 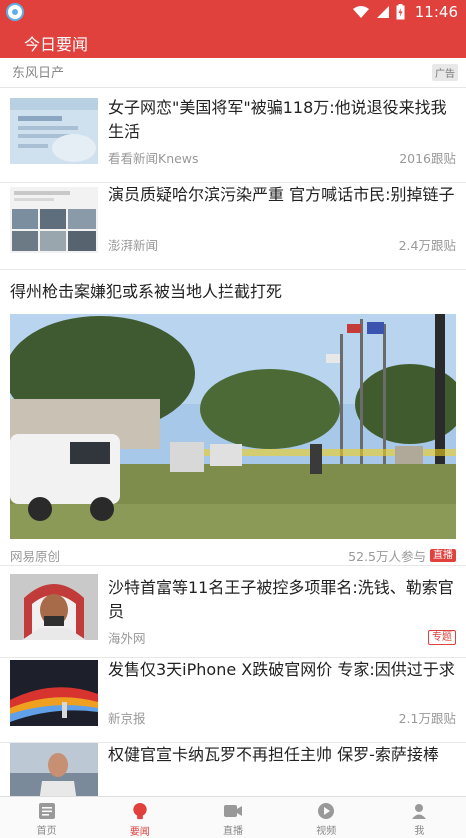 I want to click on news-source: 网易原创, so click(x=35, y=556).